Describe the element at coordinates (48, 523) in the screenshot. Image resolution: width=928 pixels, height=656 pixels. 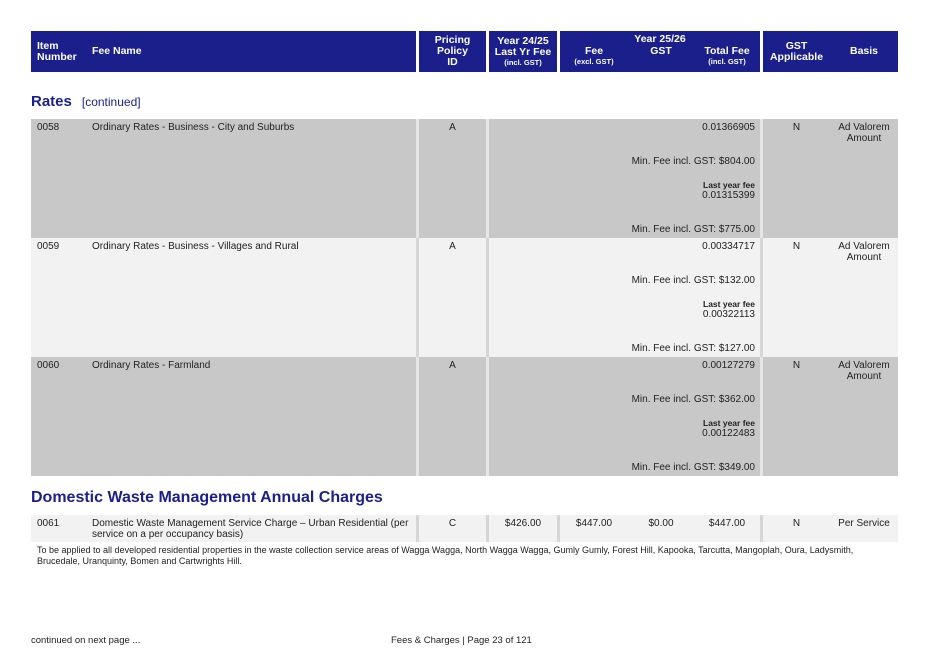
I see `item-number: 0061` at that location.